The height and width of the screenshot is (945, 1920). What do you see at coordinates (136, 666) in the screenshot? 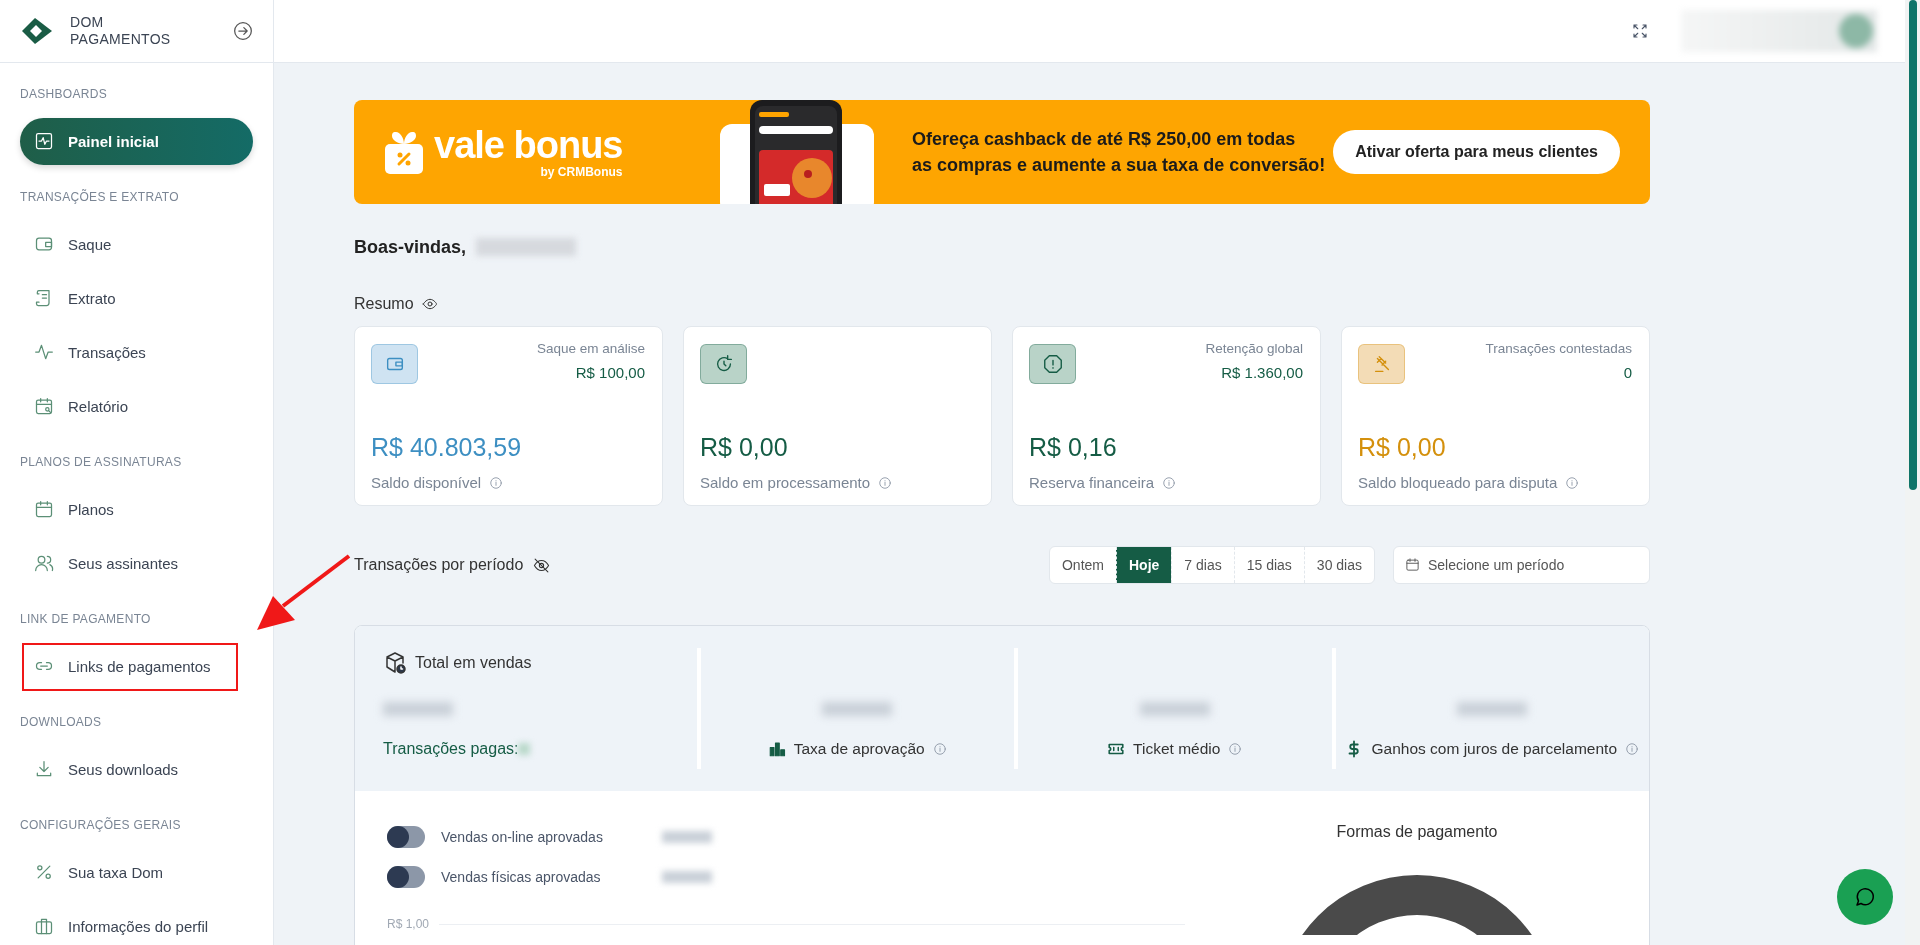
I see `nav-item: Links de pagamentos` at bounding box center [136, 666].